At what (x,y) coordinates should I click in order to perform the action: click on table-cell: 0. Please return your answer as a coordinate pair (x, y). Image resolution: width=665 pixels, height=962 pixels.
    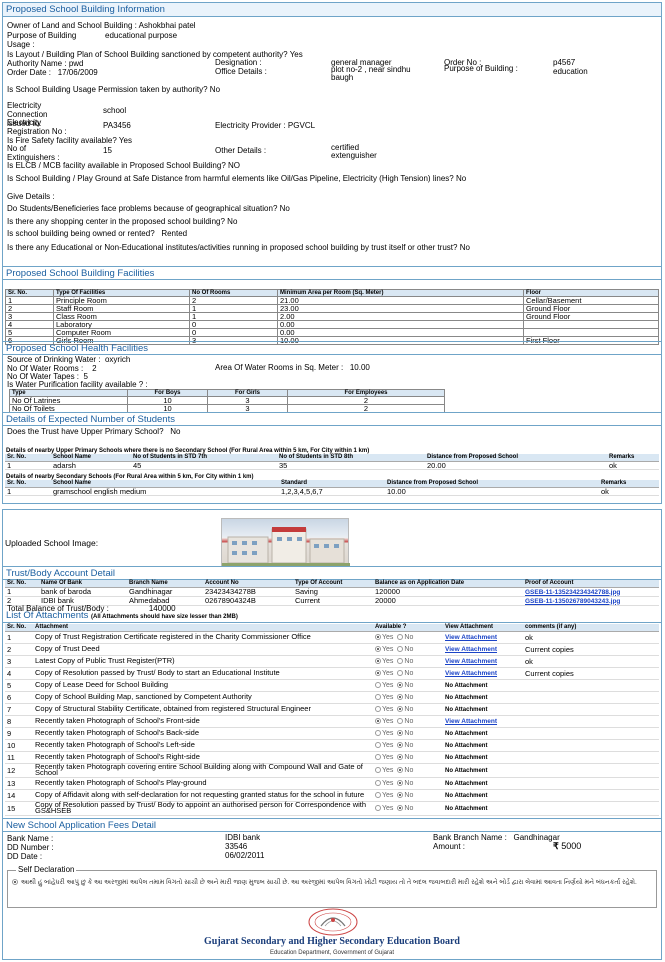
    Looking at the image, I should click on (233, 332).